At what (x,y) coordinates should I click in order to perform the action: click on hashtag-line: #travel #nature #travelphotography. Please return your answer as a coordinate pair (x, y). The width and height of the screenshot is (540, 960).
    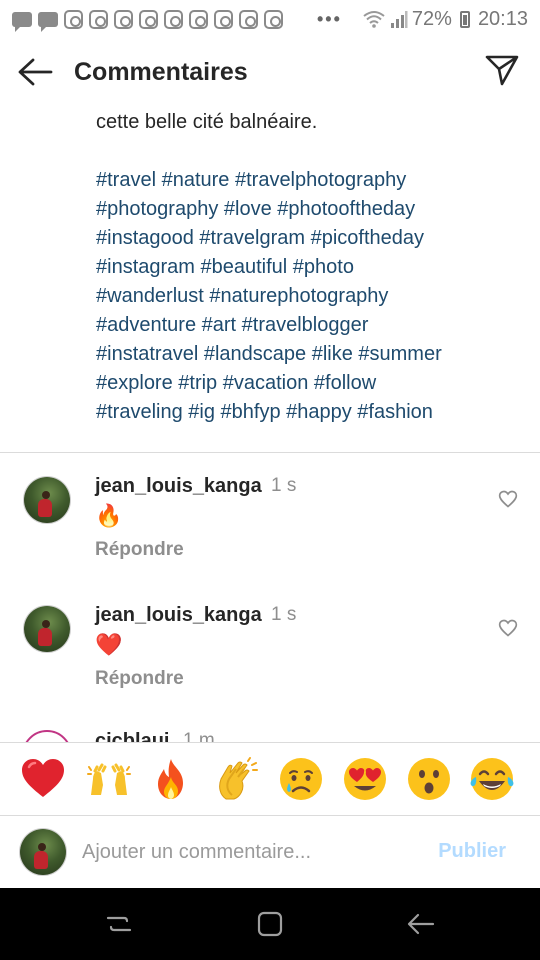
    Looking at the image, I should click on (311, 180).